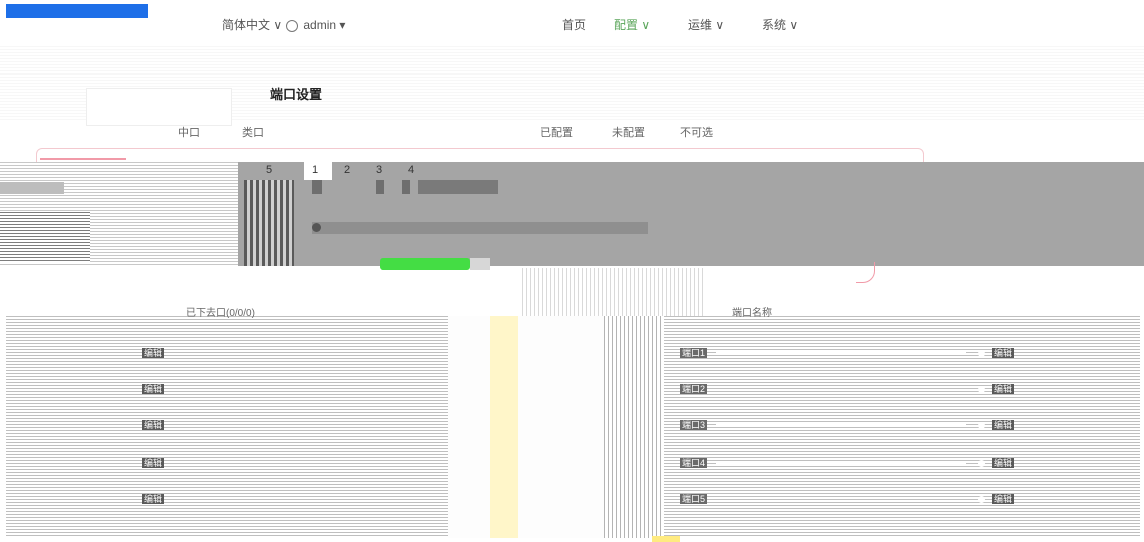 This screenshot has width=1144, height=542. I want to click on progress-bar-fill, so click(425, 264).